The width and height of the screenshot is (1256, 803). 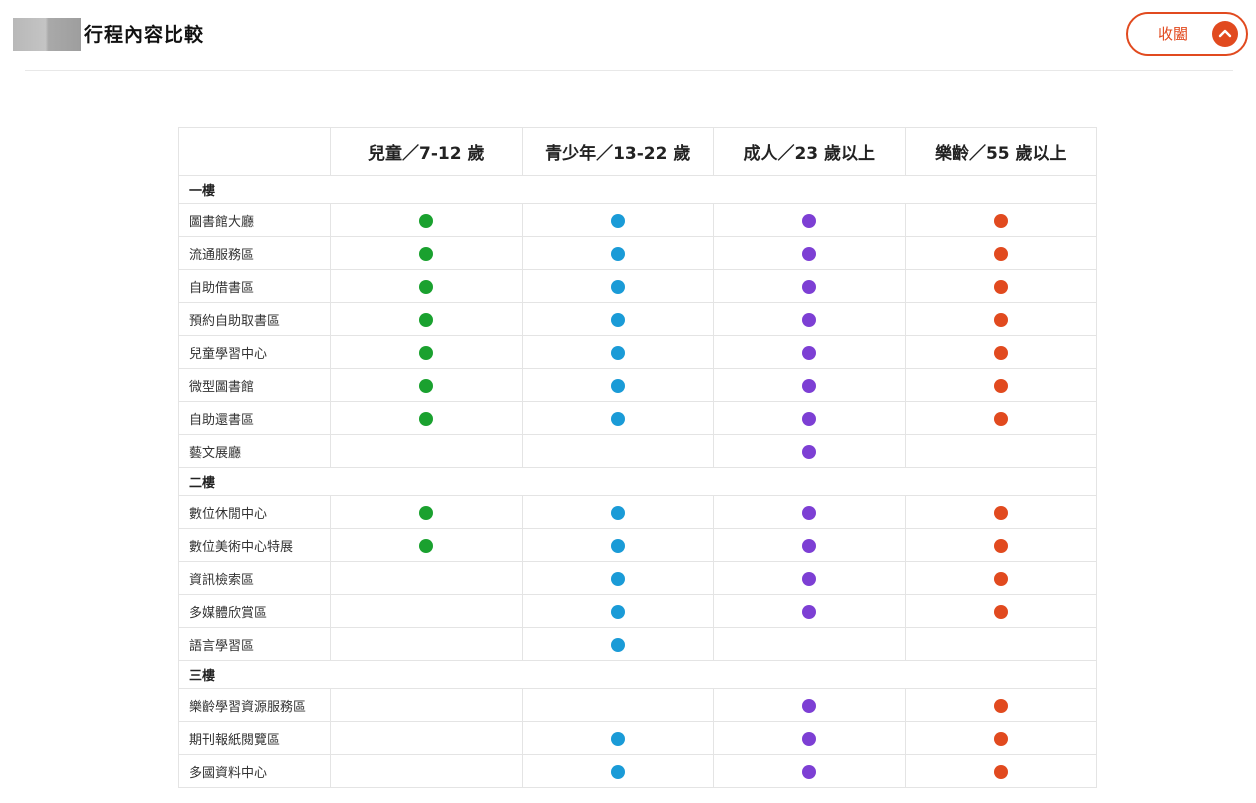 What do you see at coordinates (637, 253) in the screenshot?
I see `table-row: 流通服務區` at bounding box center [637, 253].